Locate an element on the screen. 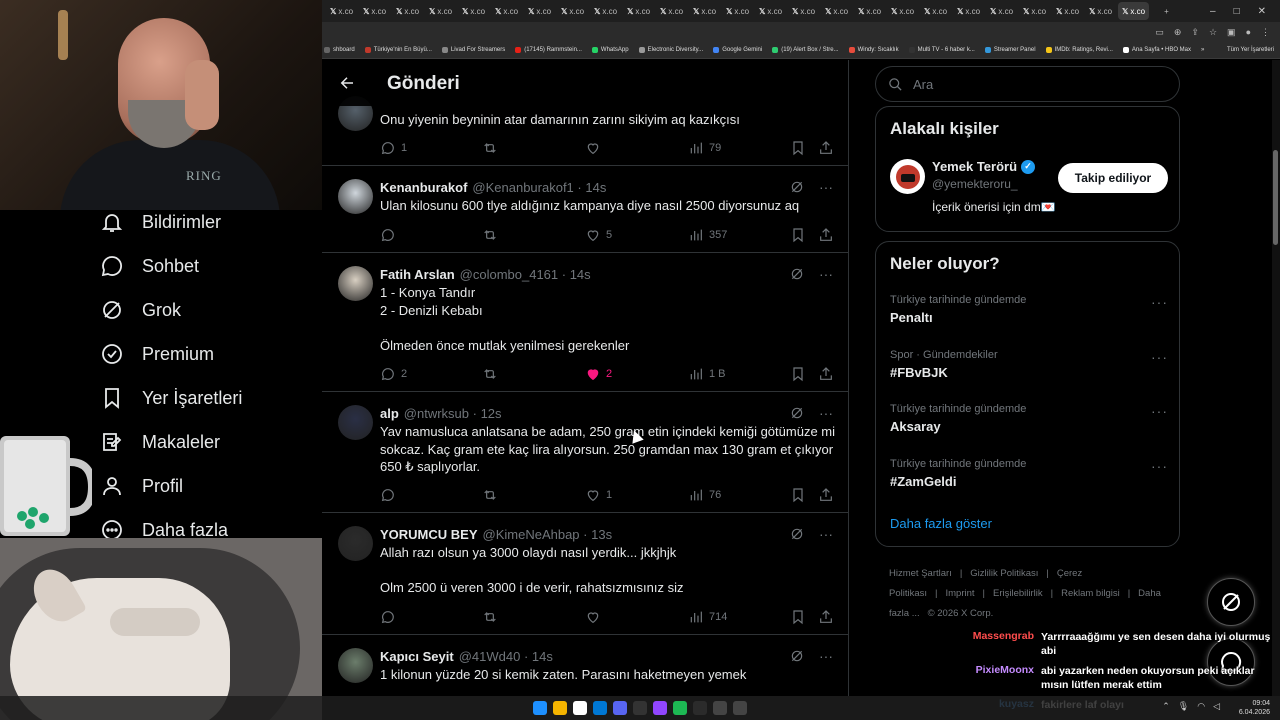 The height and width of the screenshot is (720, 1280). bookmark-item: Livad For Streamers is located at coordinates (473, 50).